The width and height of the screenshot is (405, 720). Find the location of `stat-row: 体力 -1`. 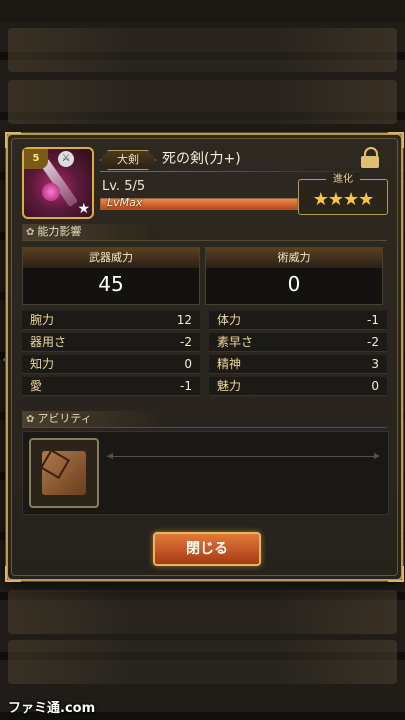

stat-row: 体力 -1 is located at coordinates (298, 320).